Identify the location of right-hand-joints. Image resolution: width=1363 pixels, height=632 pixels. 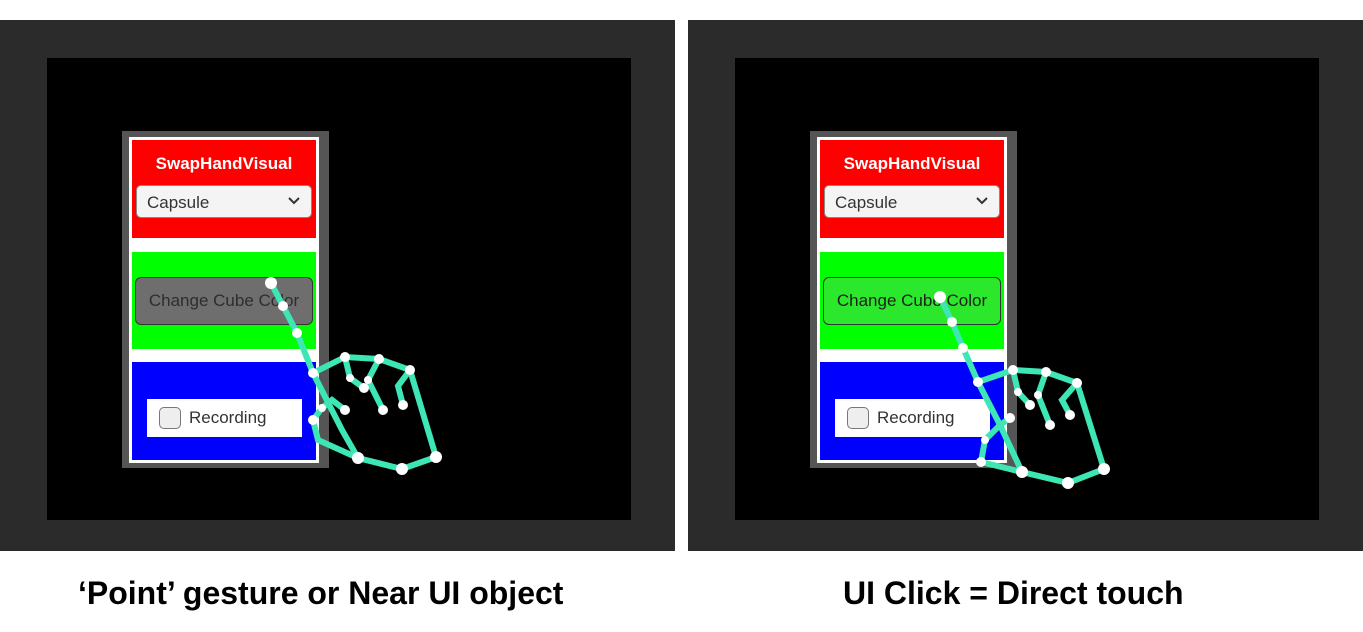
(1022, 390).